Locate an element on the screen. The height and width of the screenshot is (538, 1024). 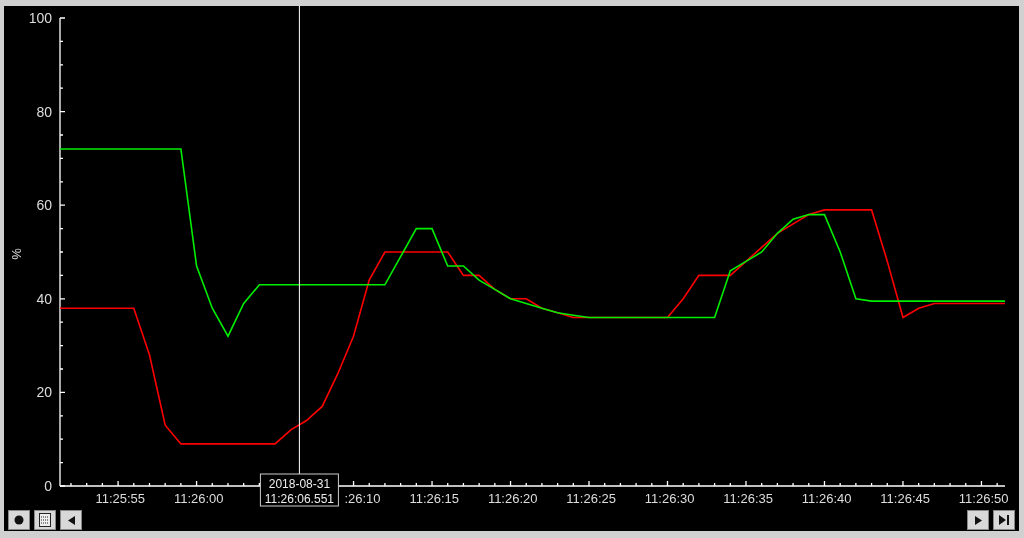
end-button is located at coordinates (1004, 520).